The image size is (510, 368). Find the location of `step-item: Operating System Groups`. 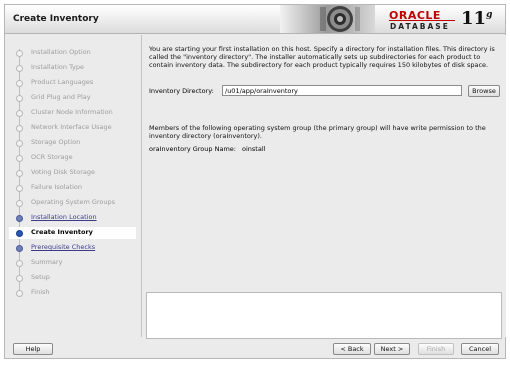

step-item: Operating System Groups is located at coordinates (74, 203).